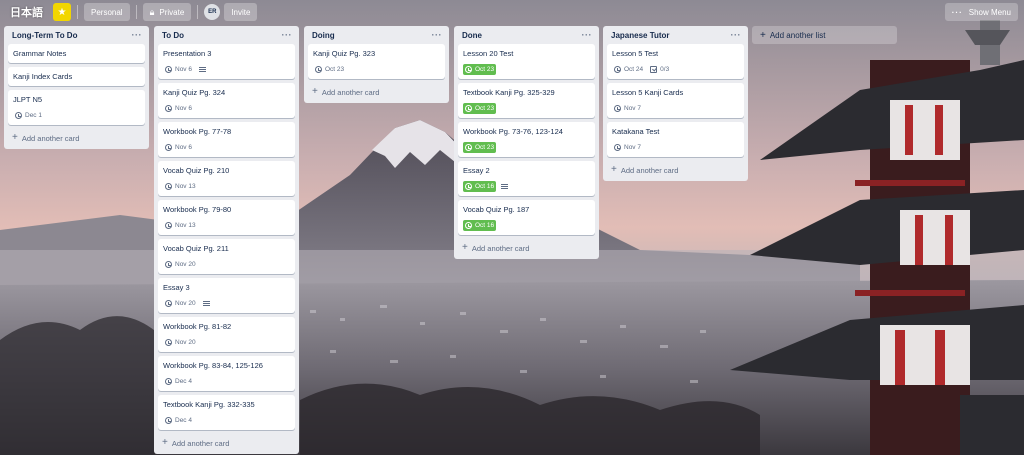 Image resolution: width=1024 pixels, height=455 pixels. What do you see at coordinates (226, 256) in the screenshot?
I see `card: Vocab Quiz Pg. 211 Nov 20` at bounding box center [226, 256].